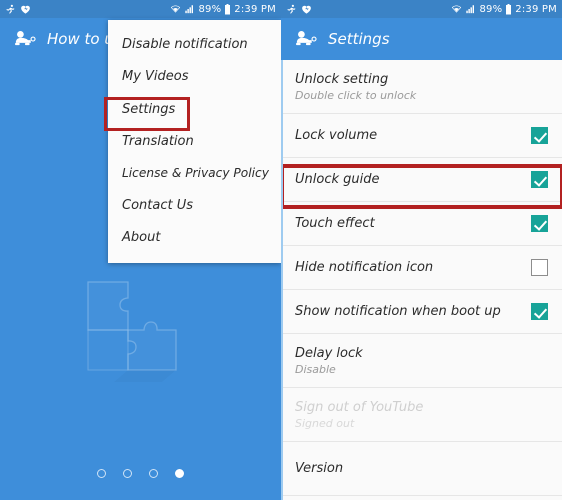 The image size is (562, 500). Describe the element at coordinates (539, 267) in the screenshot. I see `checkbox-hide-notification-icon` at that location.